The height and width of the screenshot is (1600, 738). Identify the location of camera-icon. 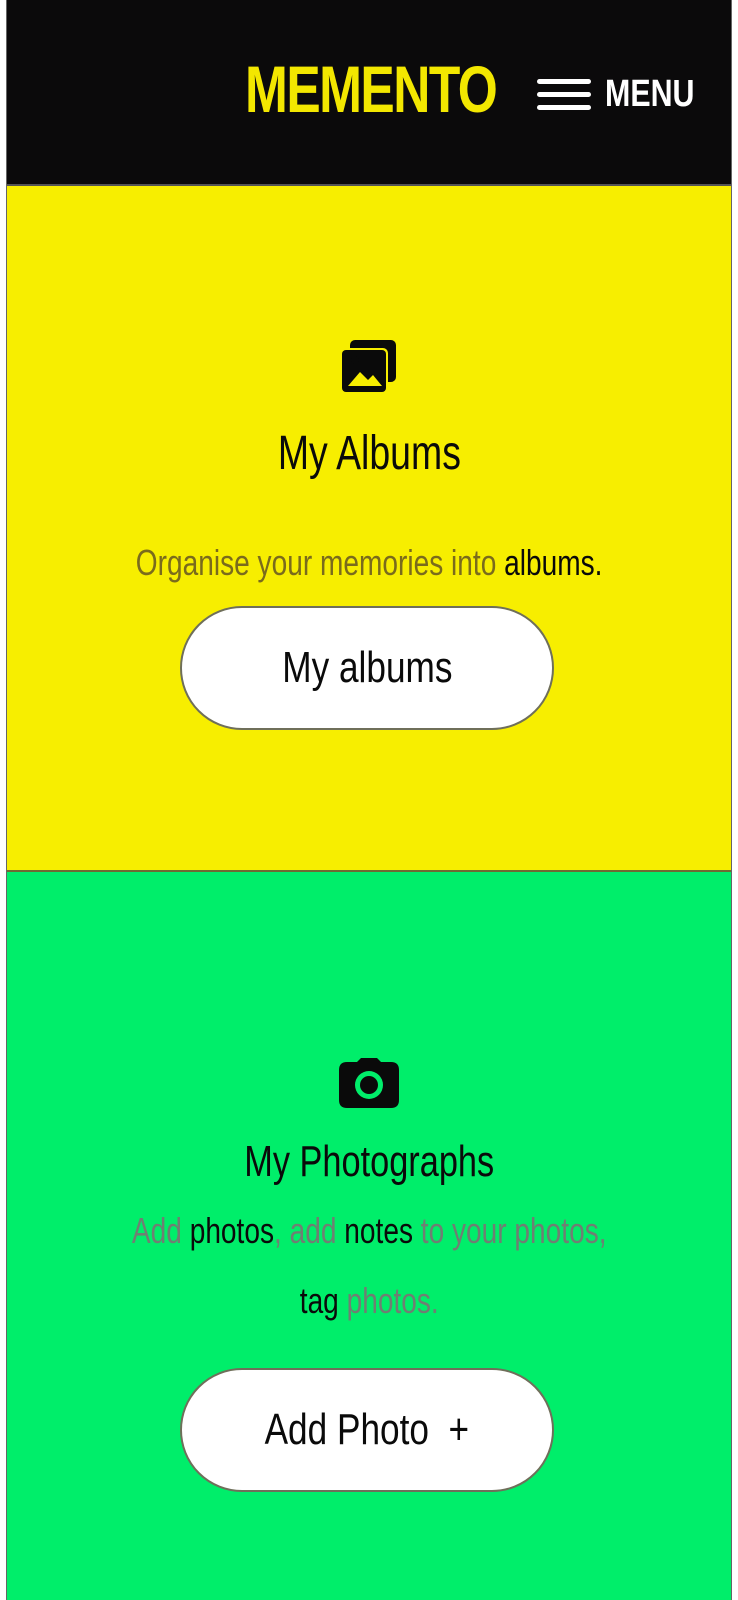
(369, 1083).